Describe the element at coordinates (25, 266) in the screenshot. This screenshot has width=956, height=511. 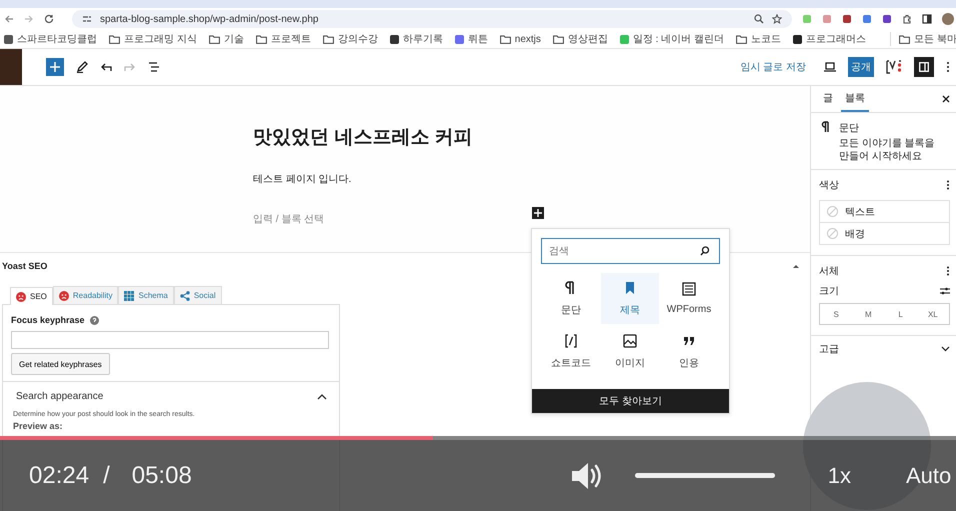
I see `panel-title: Yoast SEO` at that location.